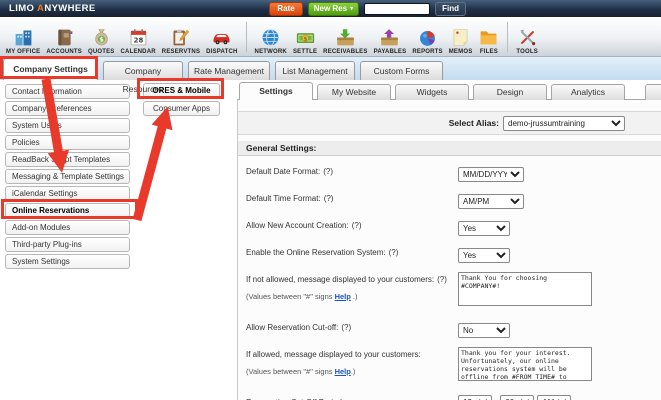 Image resolution: width=661 pixels, height=400 pixels. Describe the element at coordinates (510, 92) in the screenshot. I see `tab-design: Design` at that location.